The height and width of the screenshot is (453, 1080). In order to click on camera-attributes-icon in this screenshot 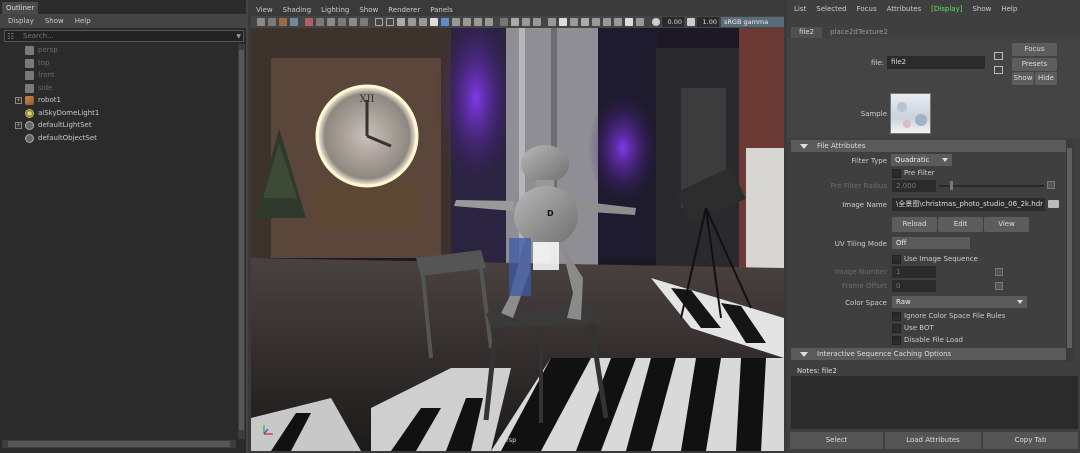, I will do `click(272, 22)`.